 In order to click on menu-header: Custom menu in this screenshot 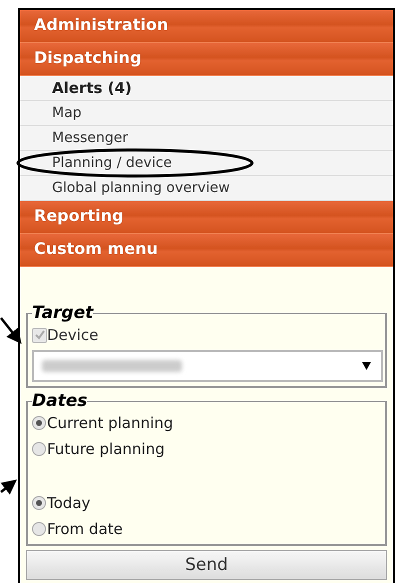, I will do `click(206, 250)`.